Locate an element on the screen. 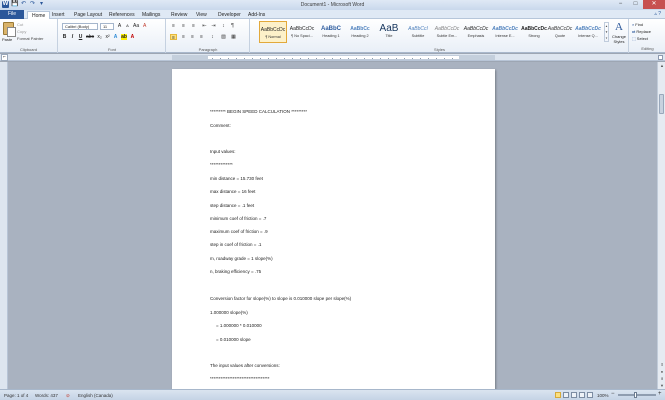 This screenshot has height=400, width=665. close-button: ✕ is located at coordinates (654, 4).